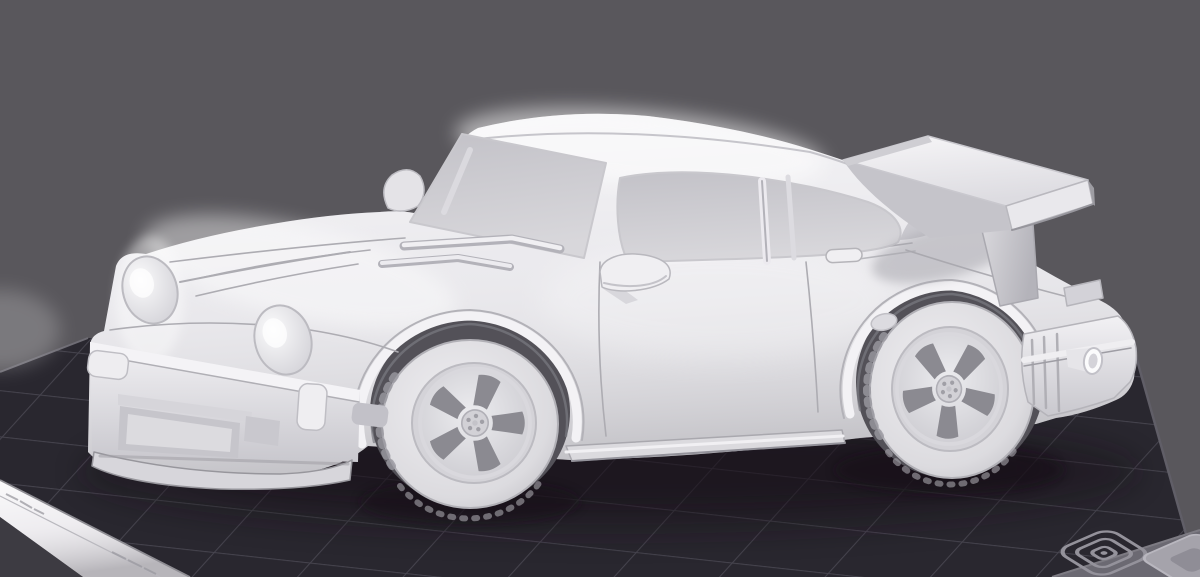 This screenshot has width=1200, height=577. Describe the element at coordinates (262, 431) in the screenshot. I see `fog-slot` at that location.